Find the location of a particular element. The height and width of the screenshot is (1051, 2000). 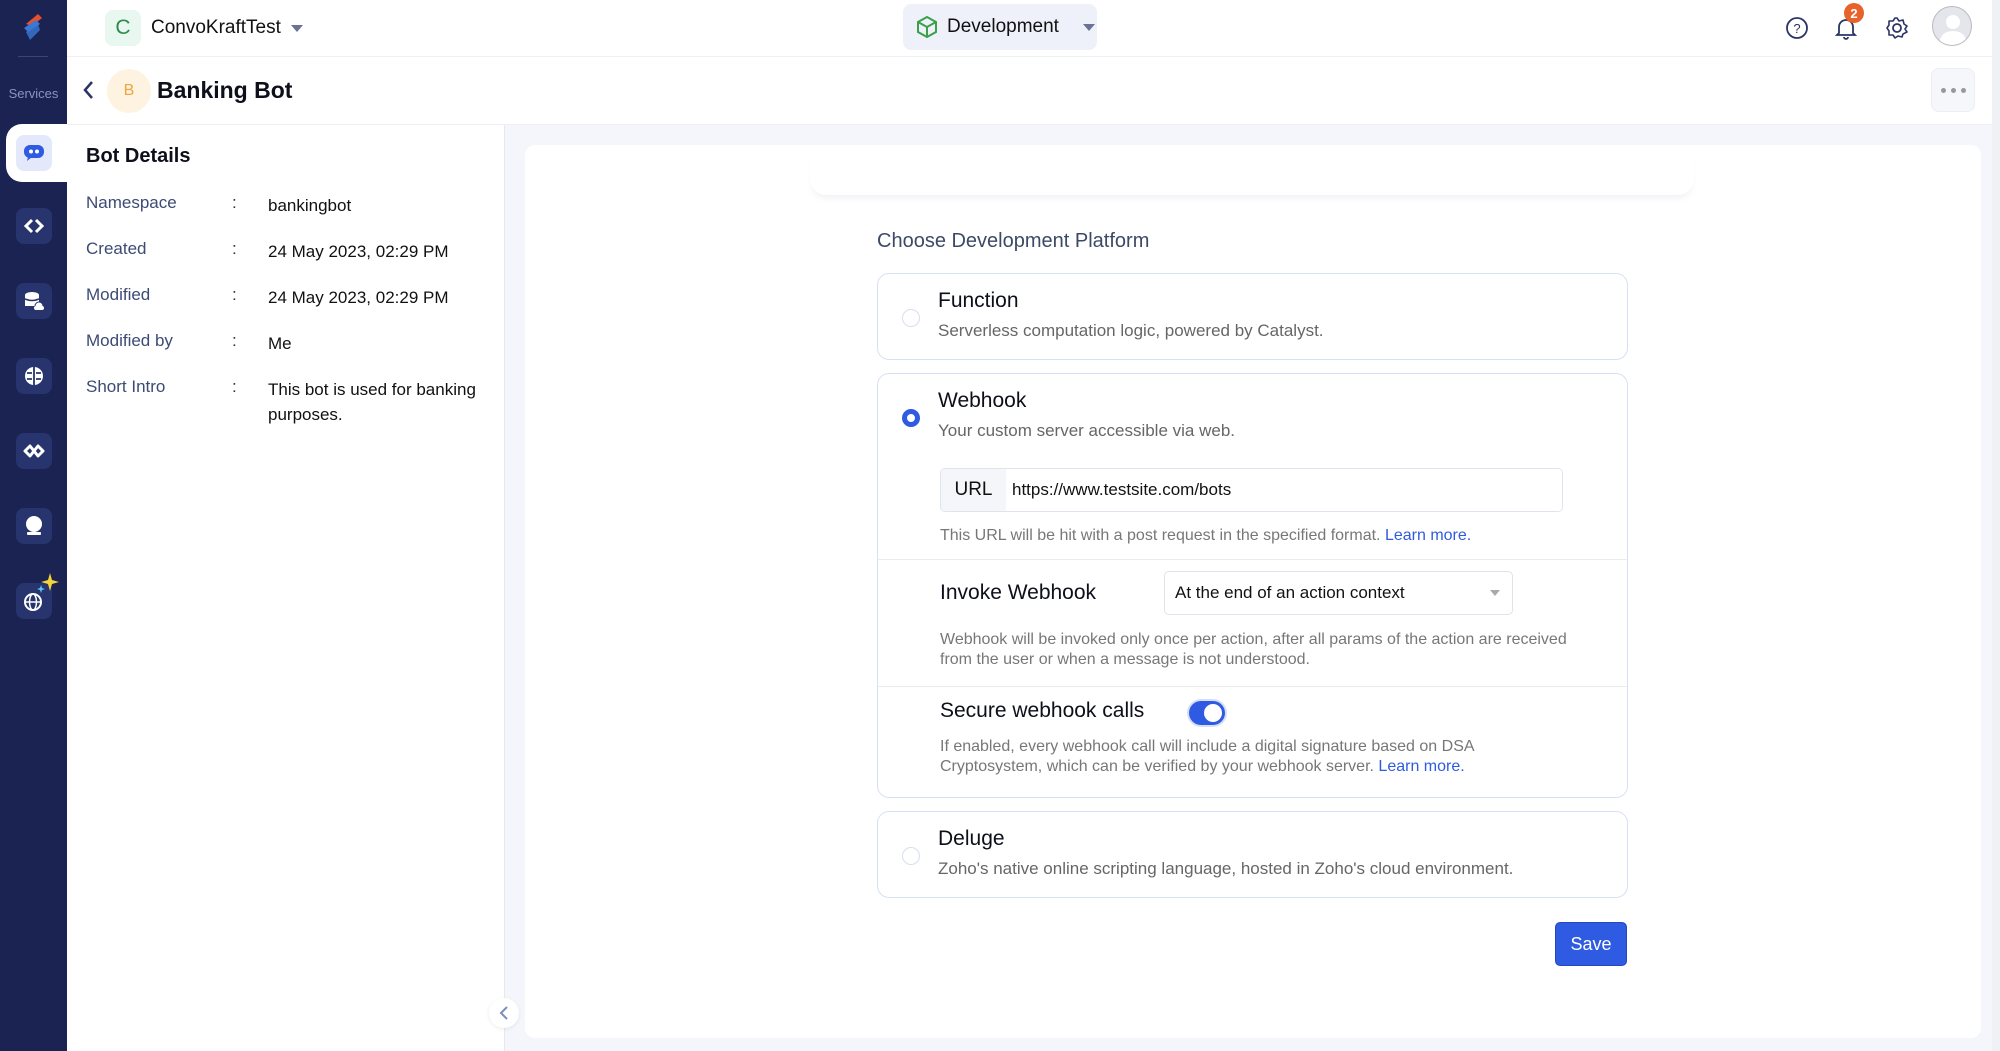

detail-key: Modified is located at coordinates (118, 294).